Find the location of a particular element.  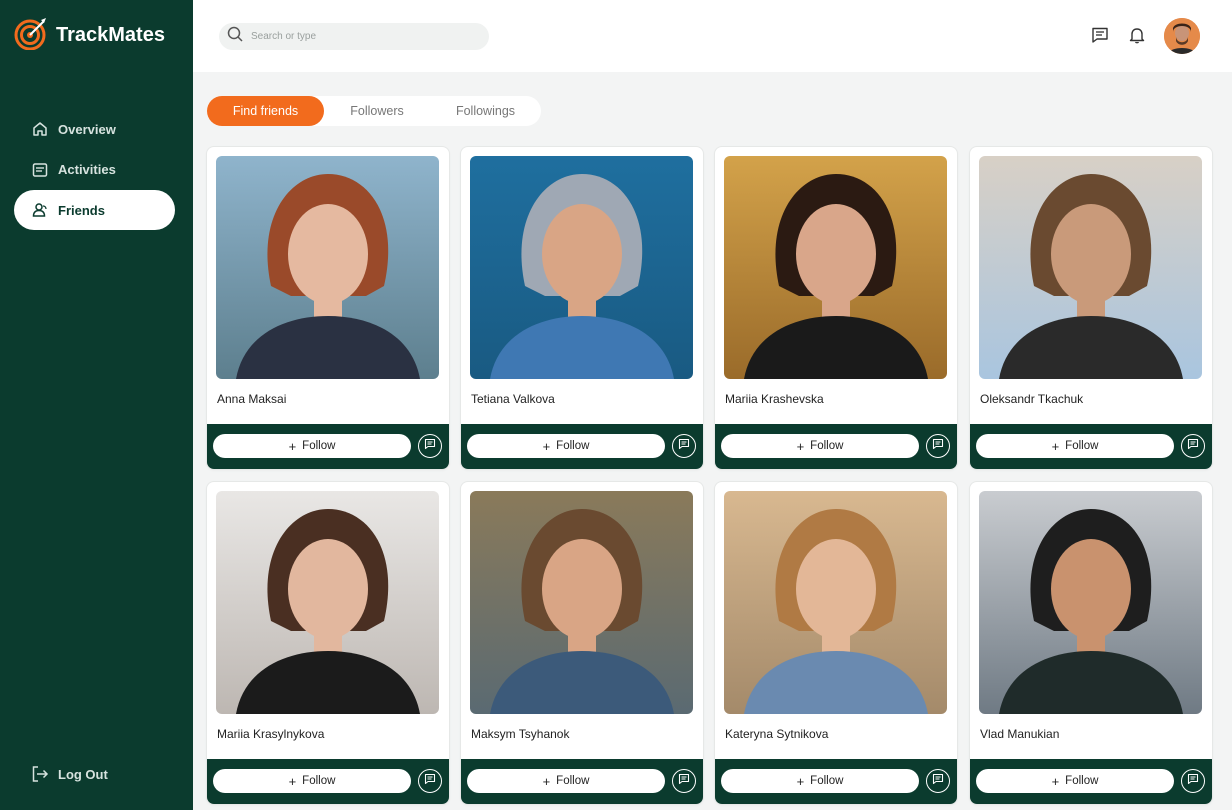

sidebar-item-overview: Overview is located at coordinates (94, 129).